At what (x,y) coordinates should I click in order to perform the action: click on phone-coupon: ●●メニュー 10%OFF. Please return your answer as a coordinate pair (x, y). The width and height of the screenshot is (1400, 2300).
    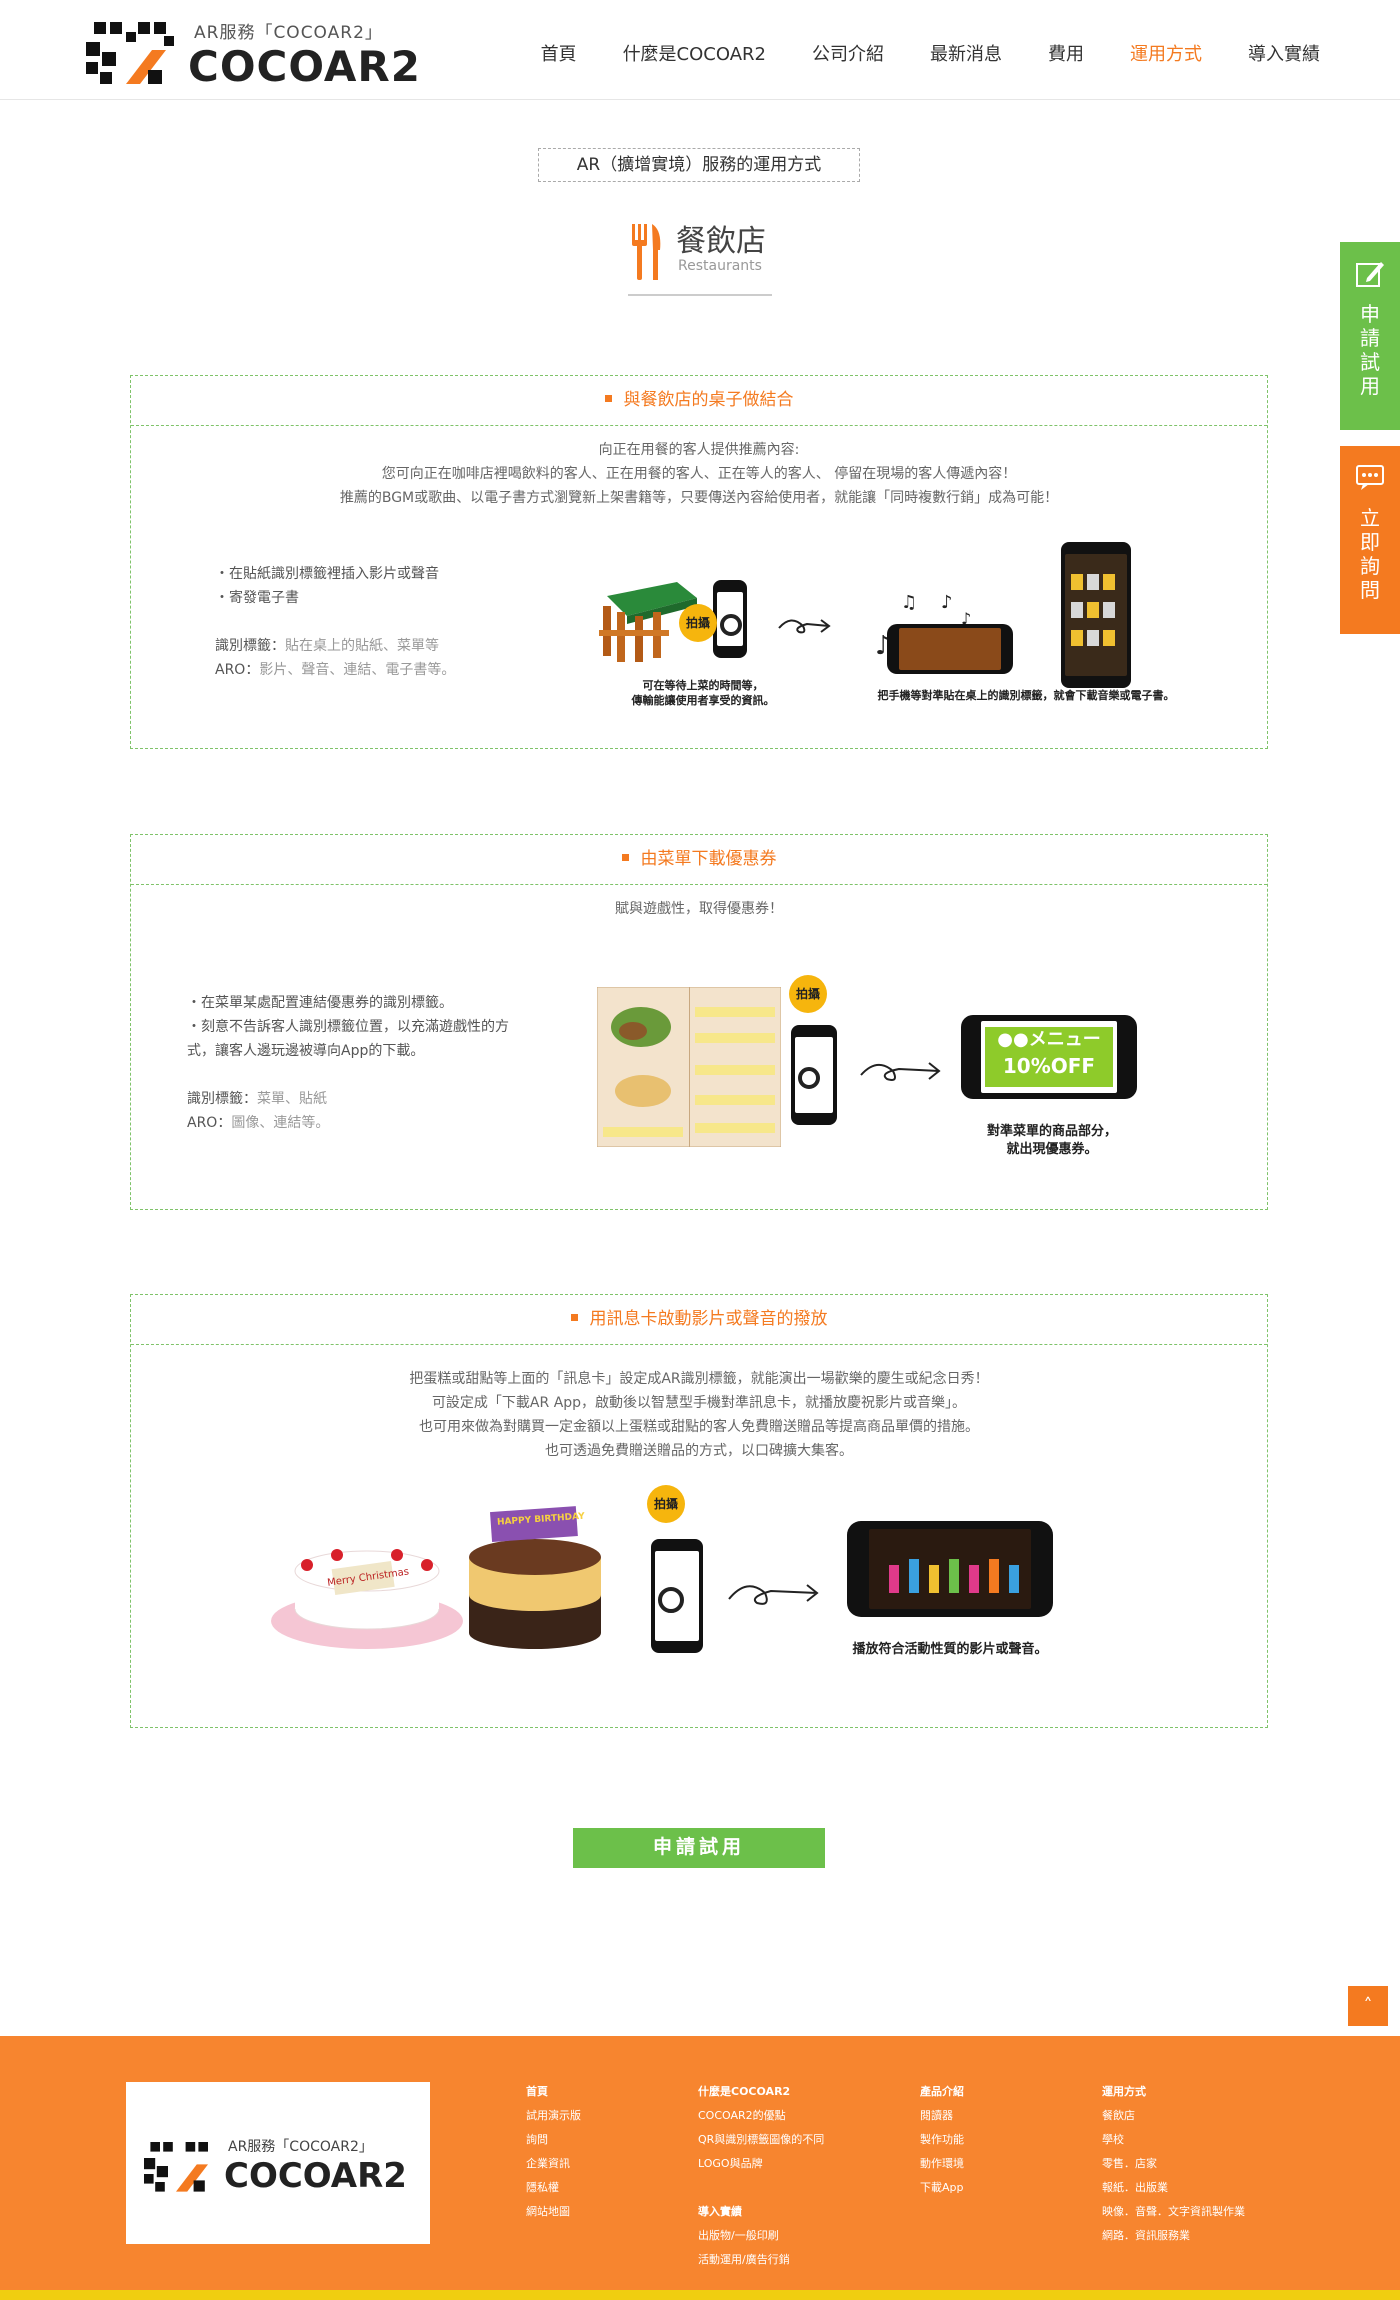
    Looking at the image, I should click on (1049, 1057).